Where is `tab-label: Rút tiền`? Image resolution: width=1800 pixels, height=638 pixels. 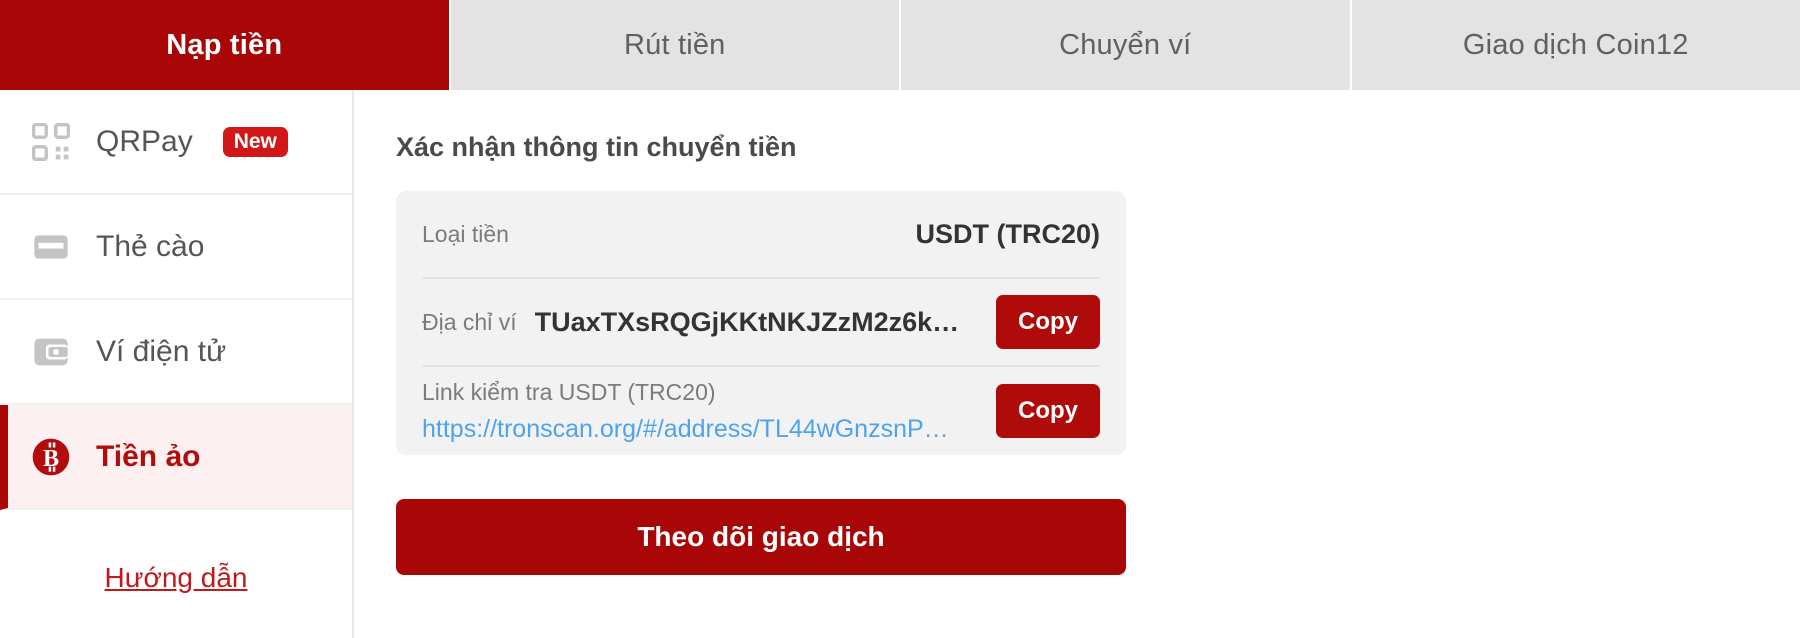
tab-label: Rút tiền is located at coordinates (674, 44).